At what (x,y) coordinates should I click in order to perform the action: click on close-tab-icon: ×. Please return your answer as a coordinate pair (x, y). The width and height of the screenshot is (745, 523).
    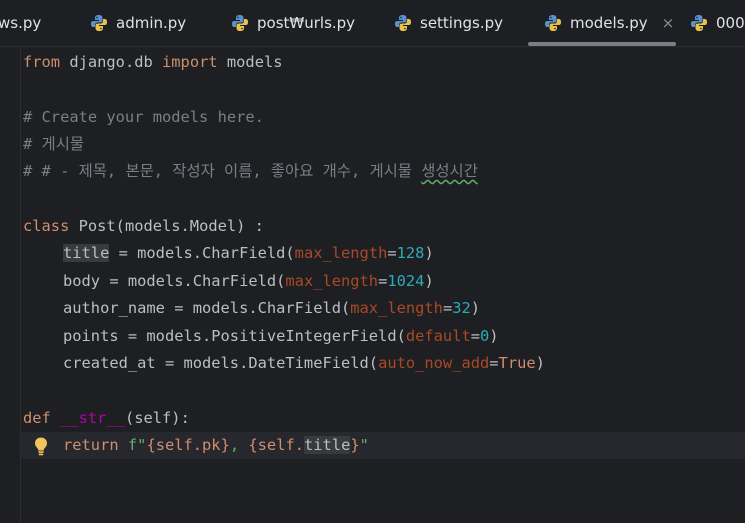
    Looking at the image, I should click on (668, 23).